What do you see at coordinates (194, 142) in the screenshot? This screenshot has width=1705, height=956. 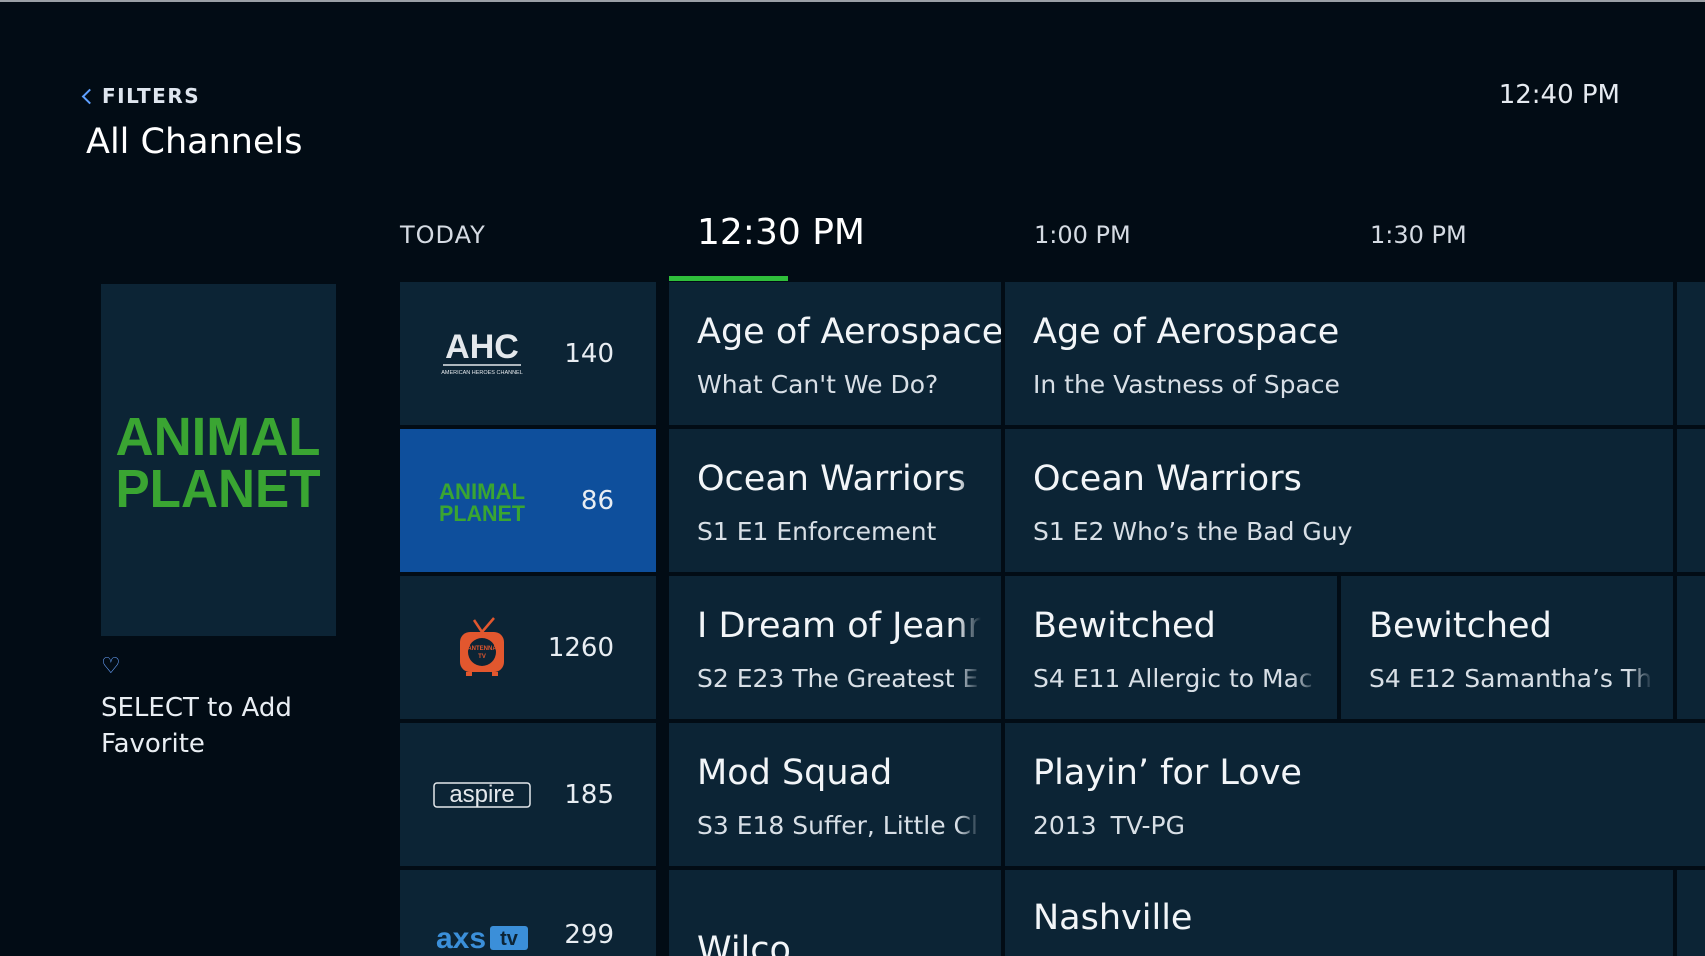 I see `page-title: All Channels` at bounding box center [194, 142].